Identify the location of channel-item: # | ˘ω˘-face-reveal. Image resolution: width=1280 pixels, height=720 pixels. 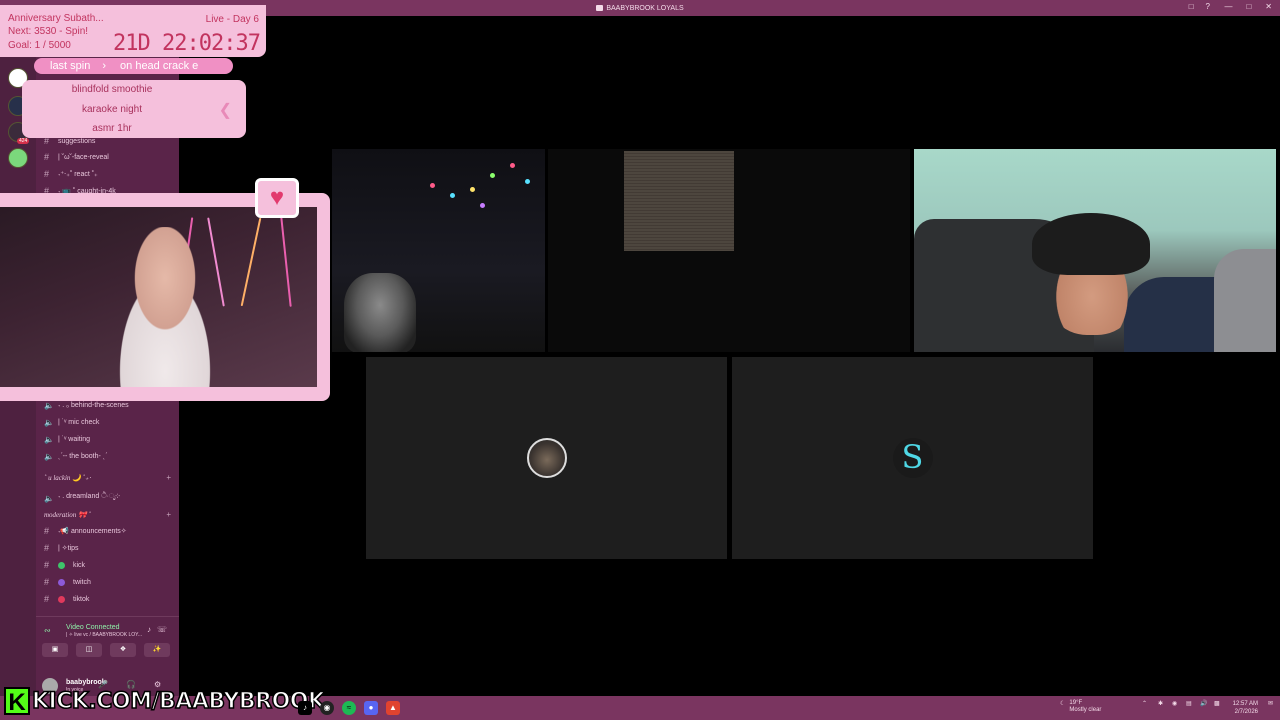
(76, 157).